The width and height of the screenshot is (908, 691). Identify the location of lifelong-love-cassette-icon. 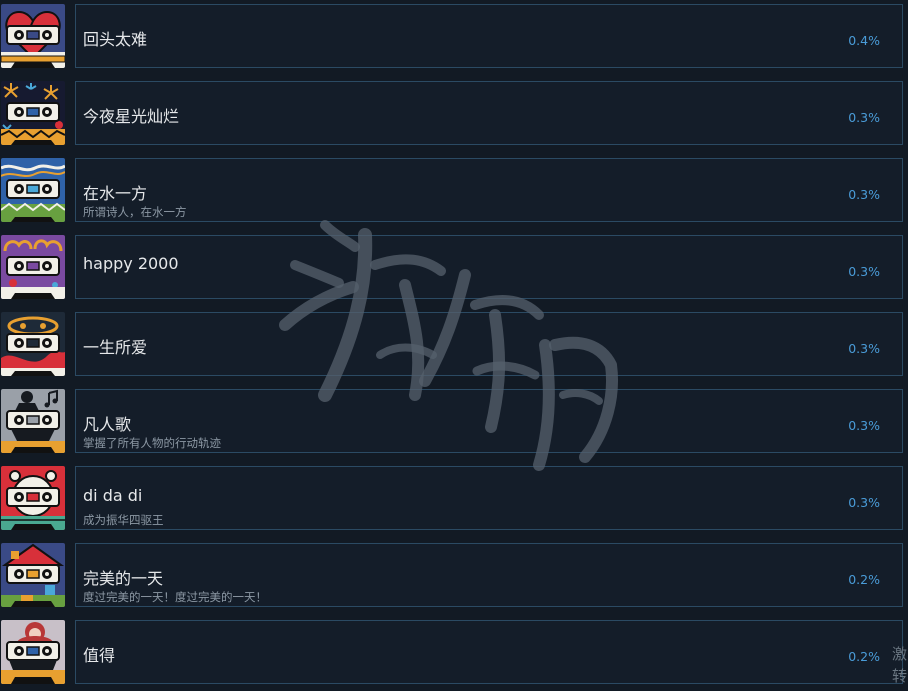
(33, 344).